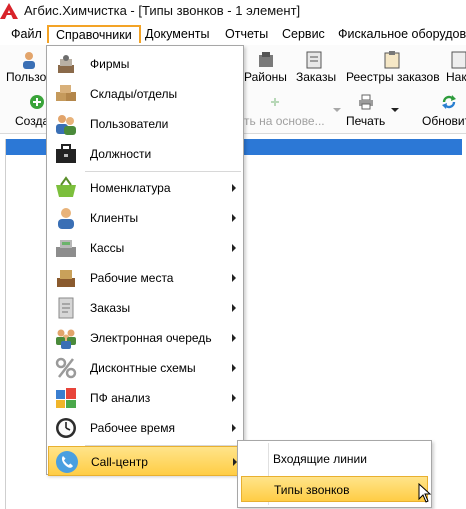 This screenshot has width=466, height=509. What do you see at coordinates (26, 77) in the screenshot?
I see `ribbon-users-label: Пользо` at bounding box center [26, 77].